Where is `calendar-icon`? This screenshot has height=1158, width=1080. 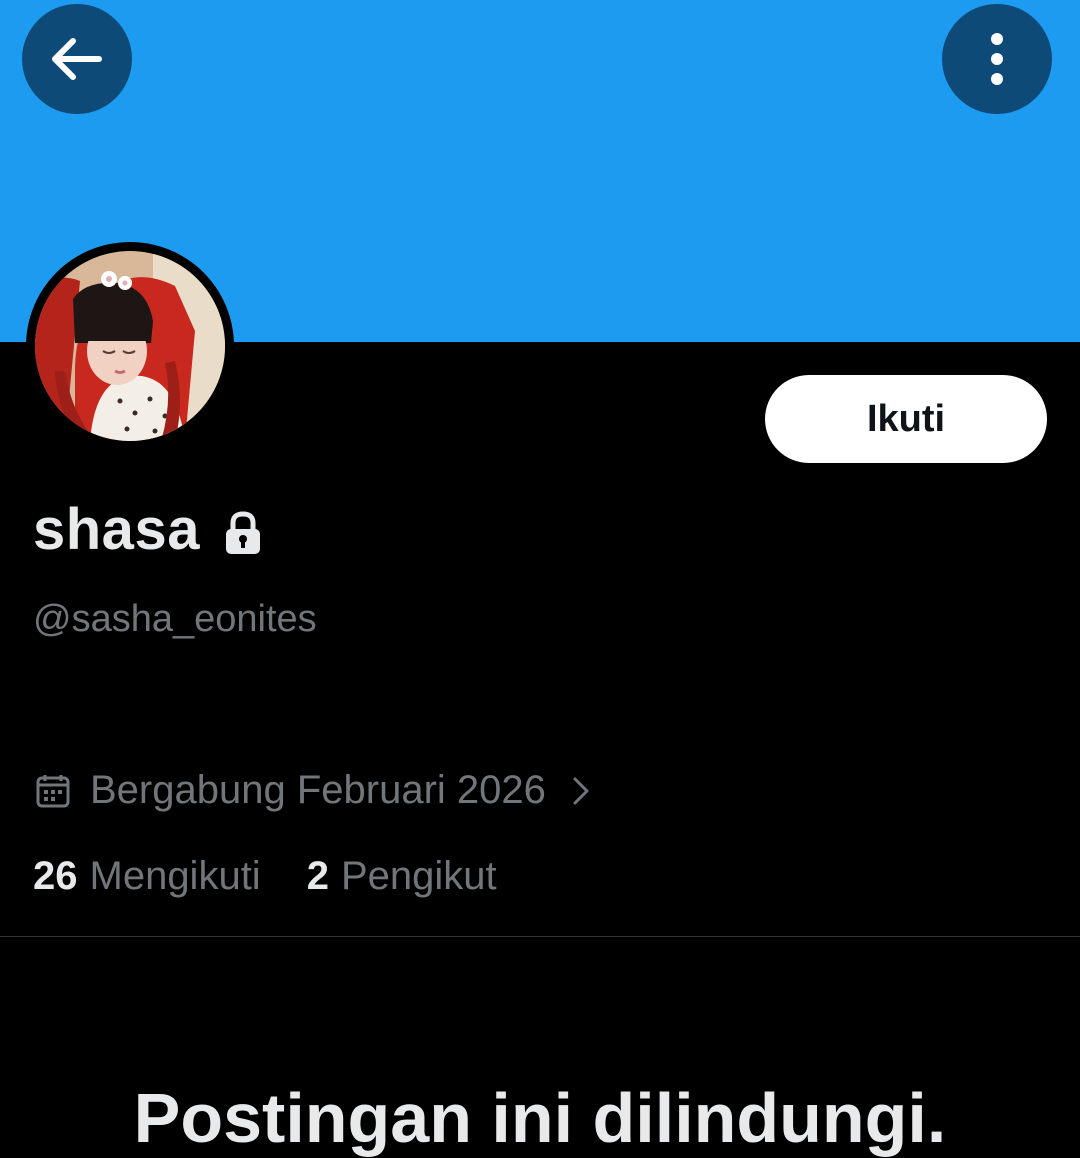
calendar-icon is located at coordinates (53, 791).